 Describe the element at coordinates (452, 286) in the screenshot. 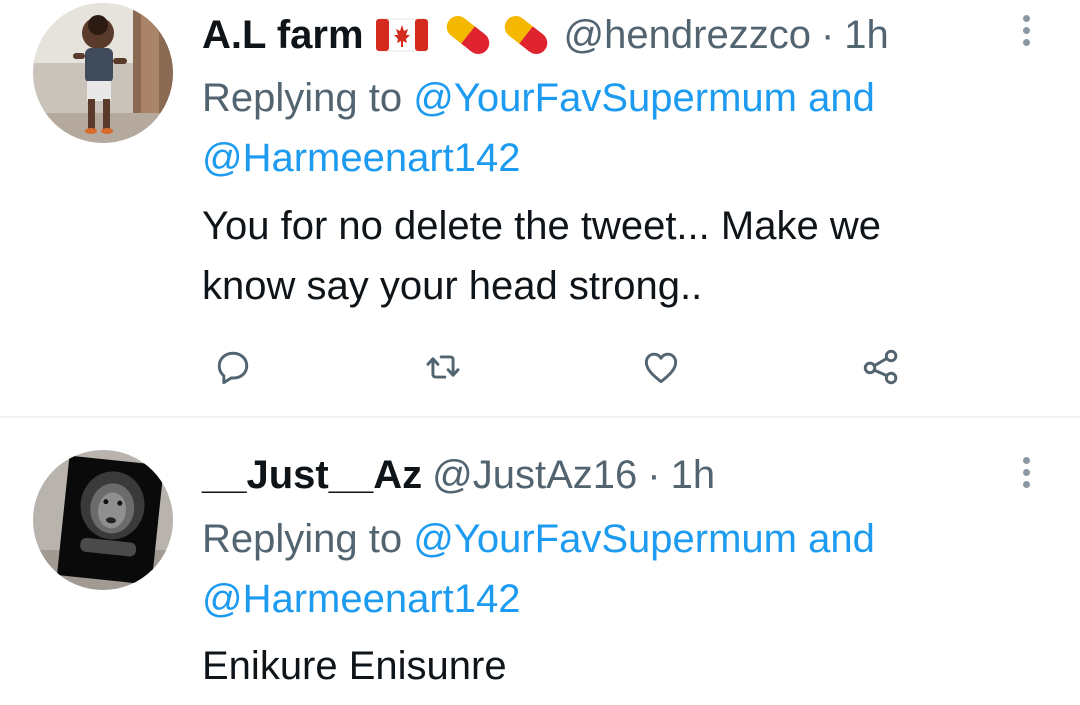

I see `tweet-text-line: know say your head strong..` at that location.